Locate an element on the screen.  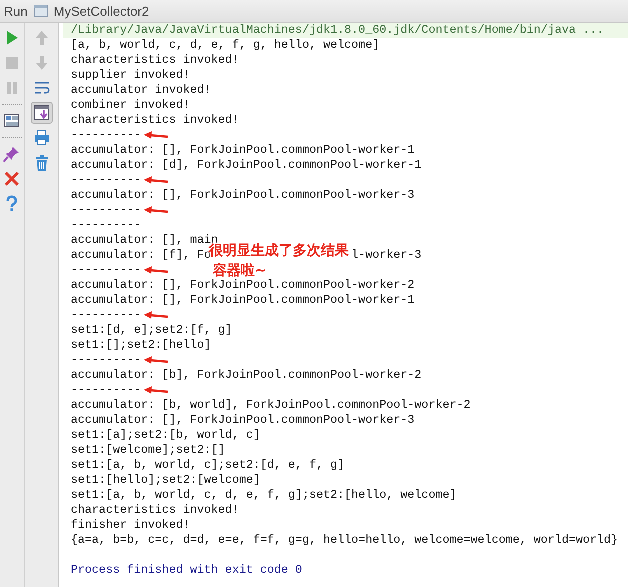
layout-icon is located at coordinates (12, 121).